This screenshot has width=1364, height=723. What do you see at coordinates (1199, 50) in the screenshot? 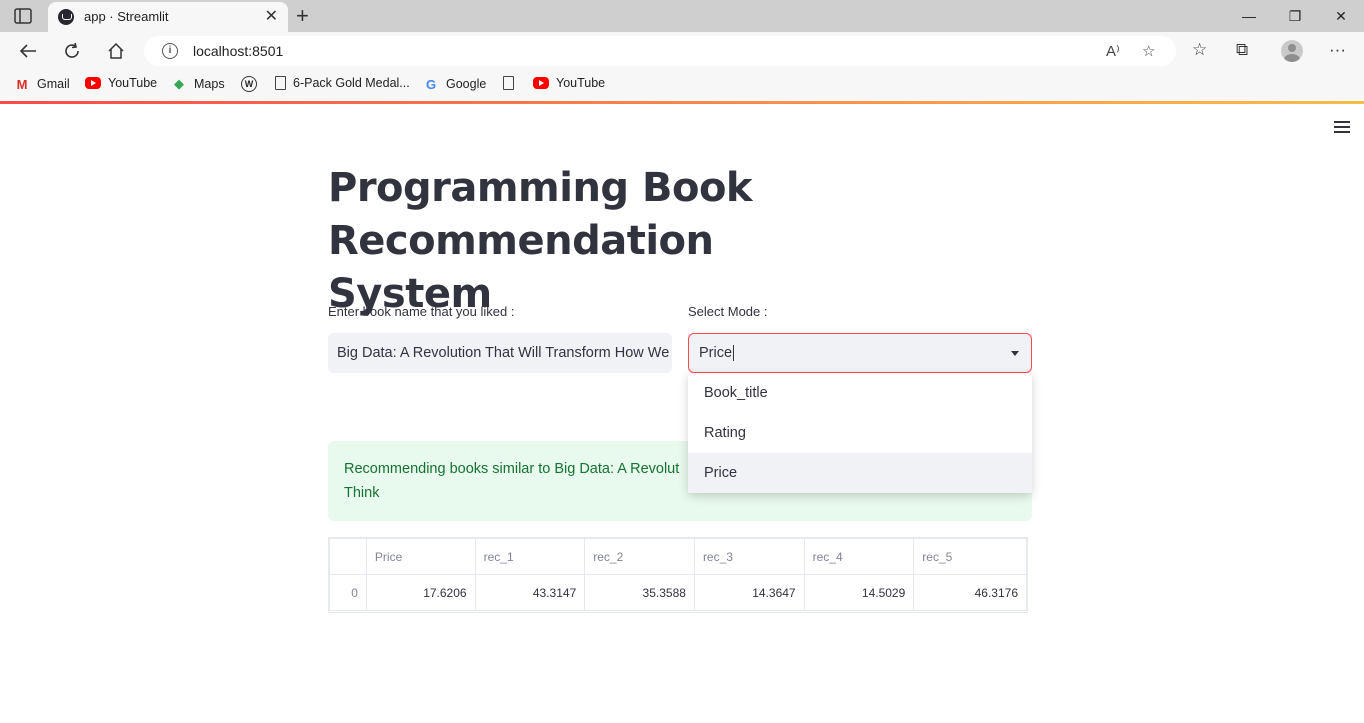
I see `favorites-icon: ☆` at bounding box center [1199, 50].